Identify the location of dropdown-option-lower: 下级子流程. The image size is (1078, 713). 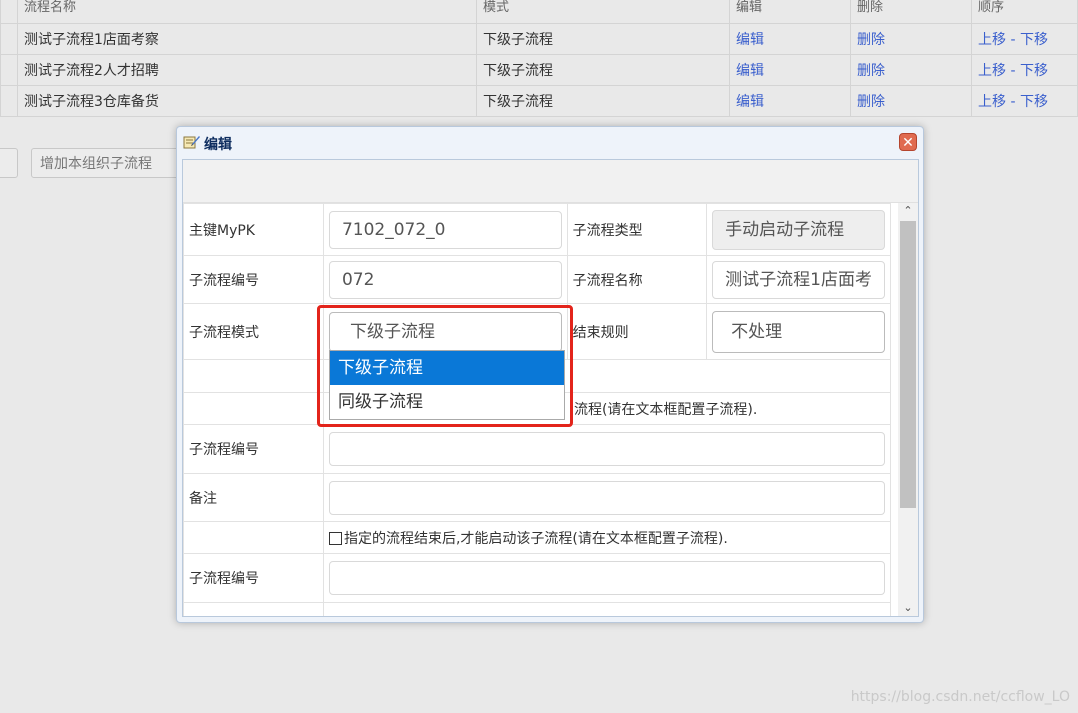
(447, 368).